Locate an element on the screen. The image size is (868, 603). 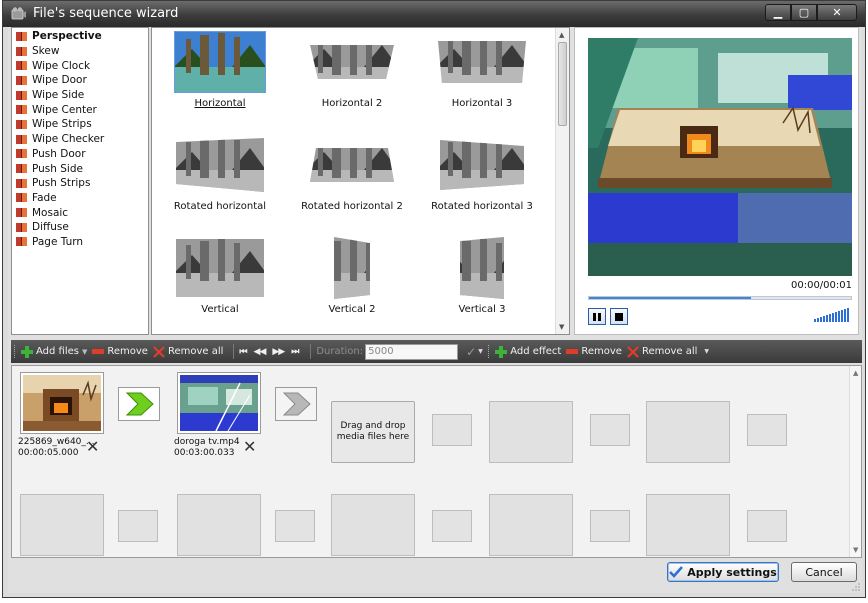
close-button: ✕ is located at coordinates (837, 12).